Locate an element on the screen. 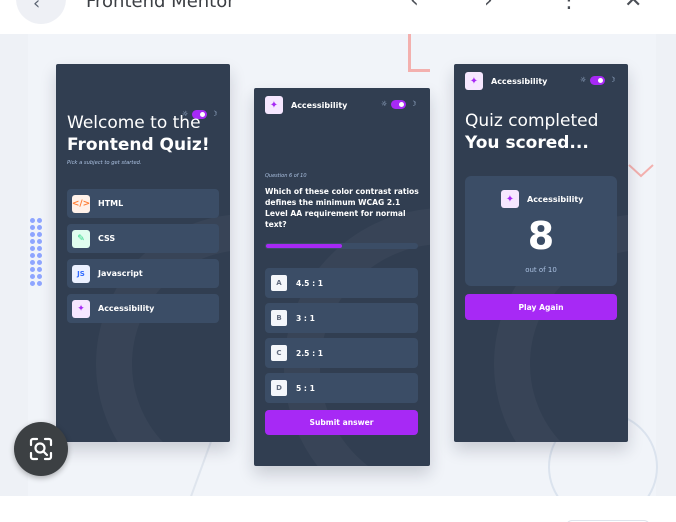 The width and height of the screenshot is (676, 522). page-title: Frontend Mentor is located at coordinates (160, 6).